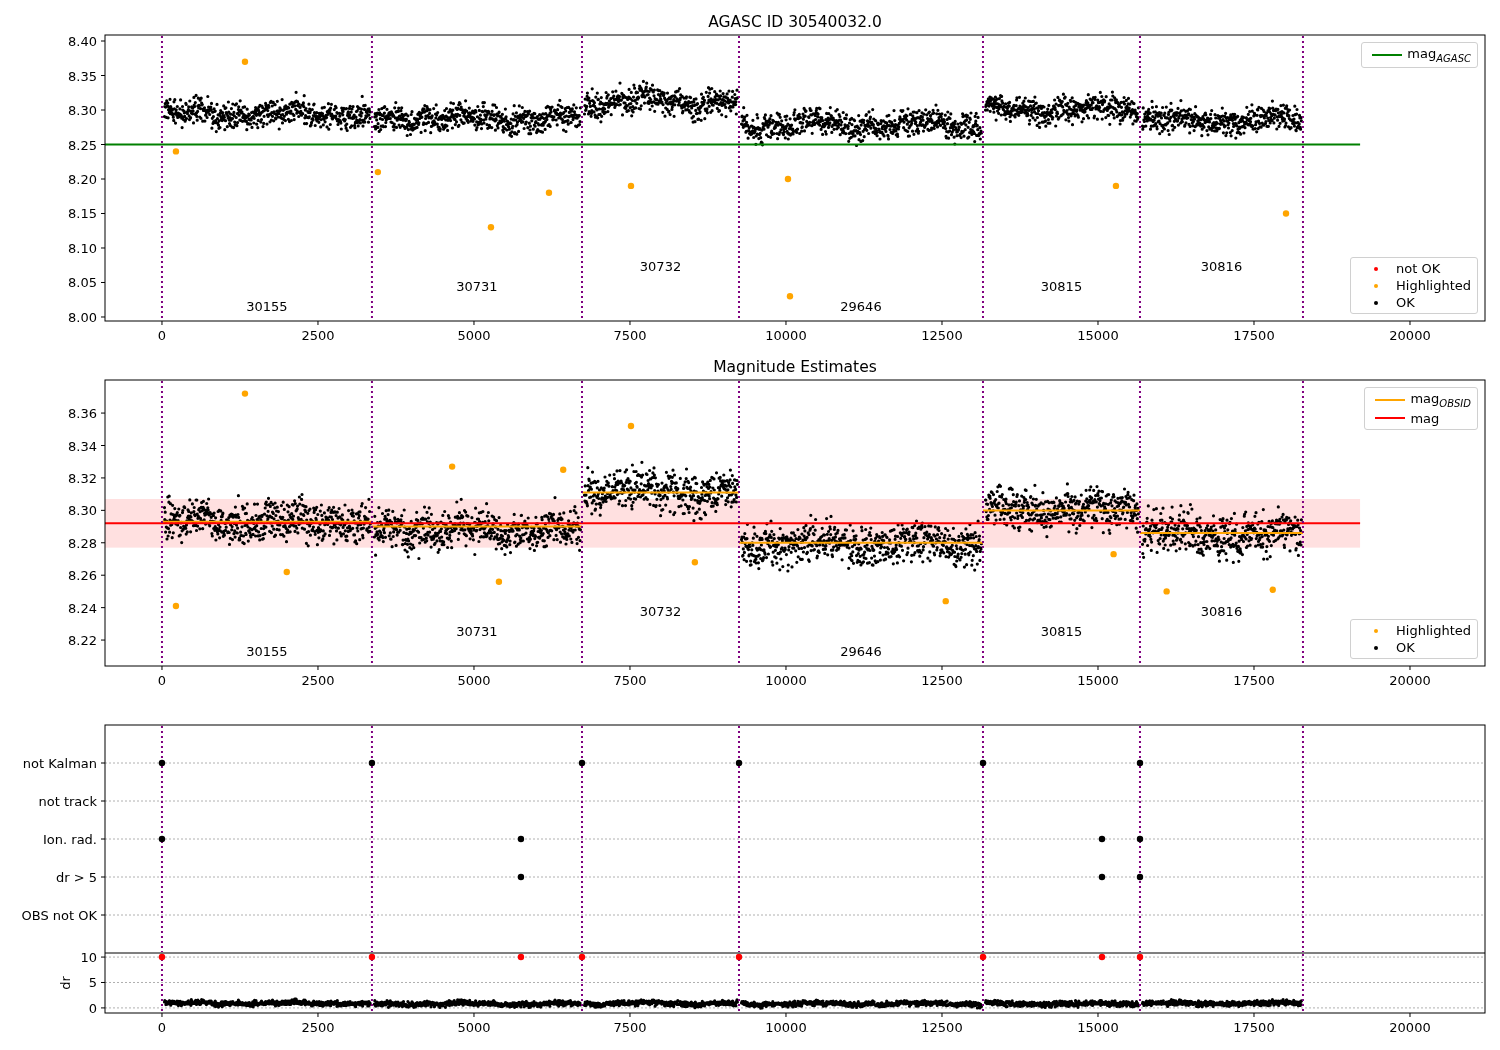  Describe the element at coordinates (82, 145) in the screenshot. I see `tick-label: 8.25` at that location.